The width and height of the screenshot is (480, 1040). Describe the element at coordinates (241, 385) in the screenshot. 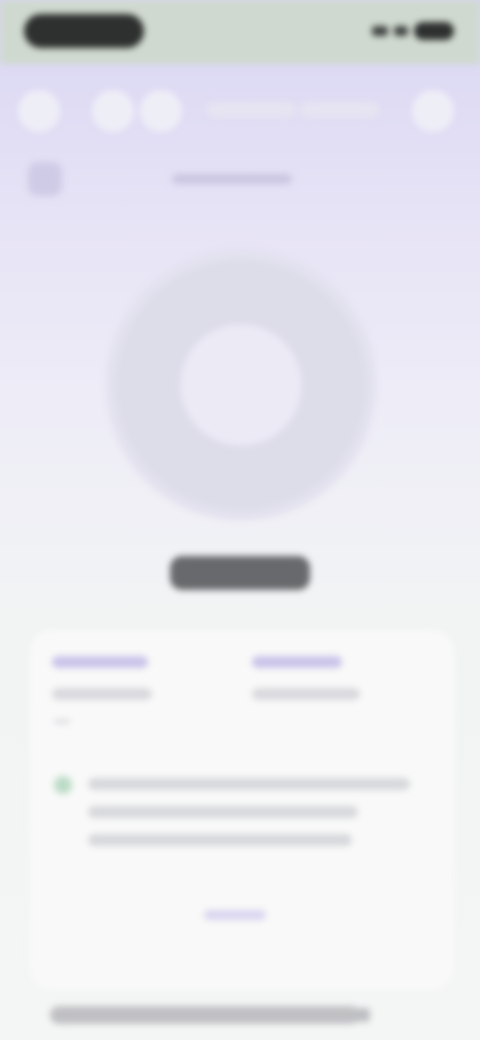

I see `status-donut-ring` at that location.